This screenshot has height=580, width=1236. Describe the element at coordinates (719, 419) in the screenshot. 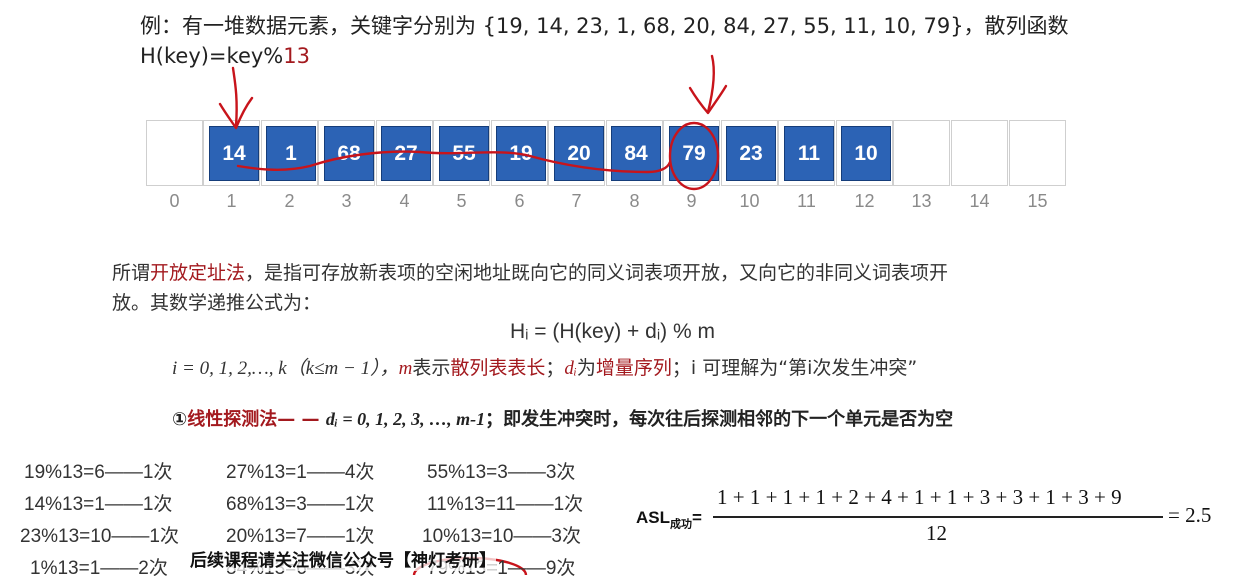

I see `linear-probe-description: ；即发生冲突时，每次往后探测相邻的下一个单元是否为空` at that location.